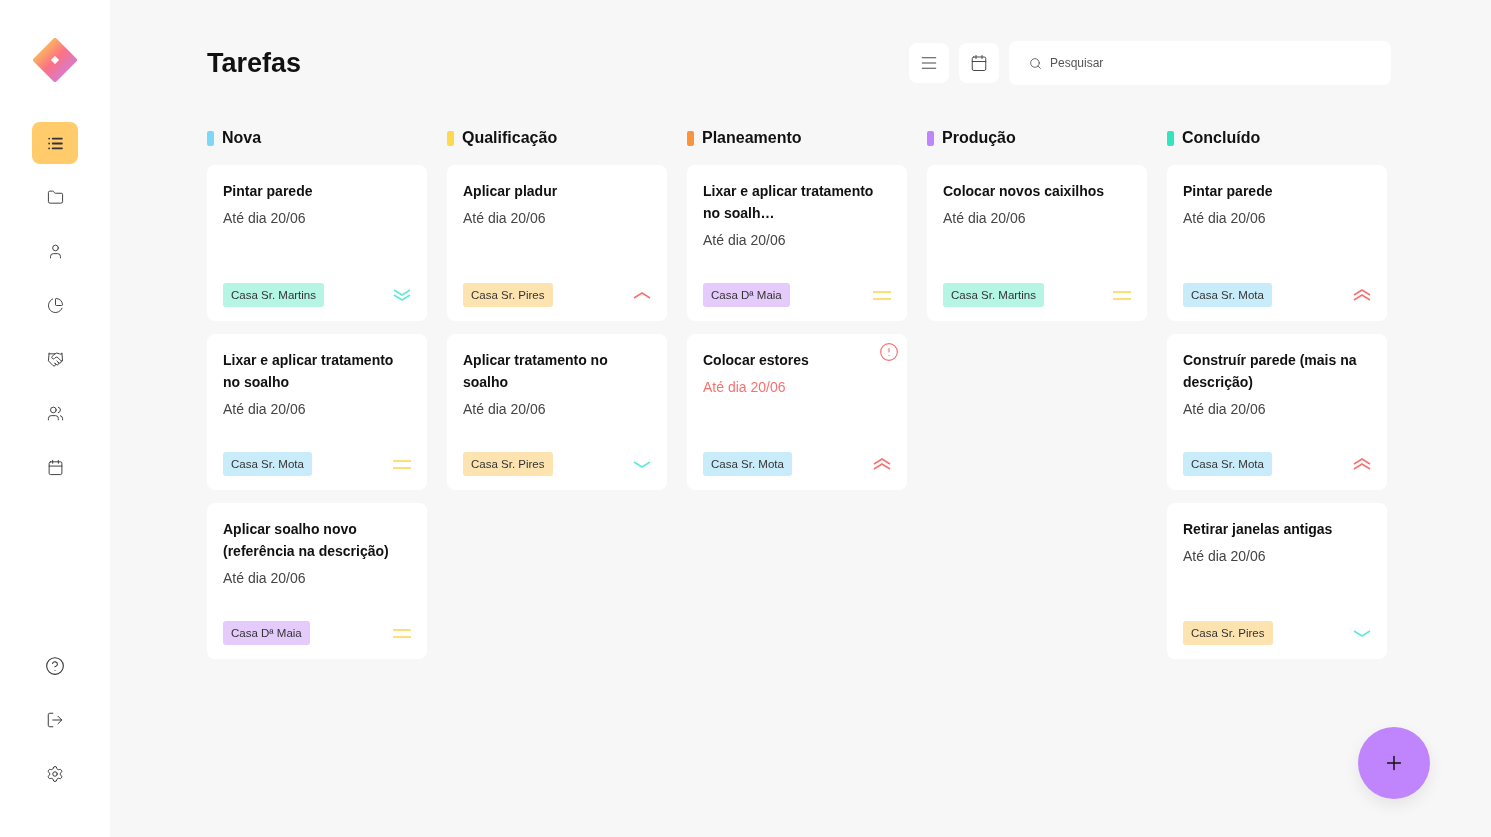  What do you see at coordinates (55, 413) in the screenshot?
I see `people-icon` at bounding box center [55, 413].